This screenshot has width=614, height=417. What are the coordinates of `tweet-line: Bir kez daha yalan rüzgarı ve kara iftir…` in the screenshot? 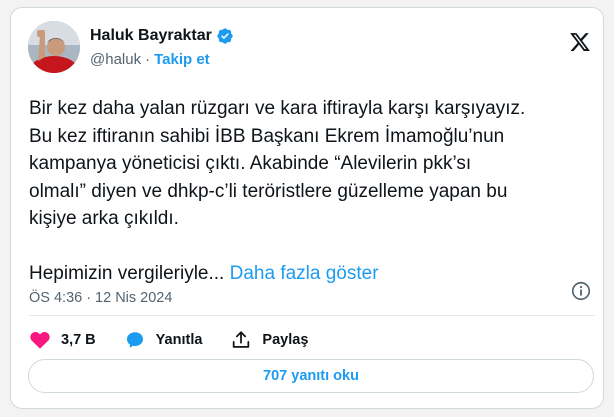 It's located at (277, 108).